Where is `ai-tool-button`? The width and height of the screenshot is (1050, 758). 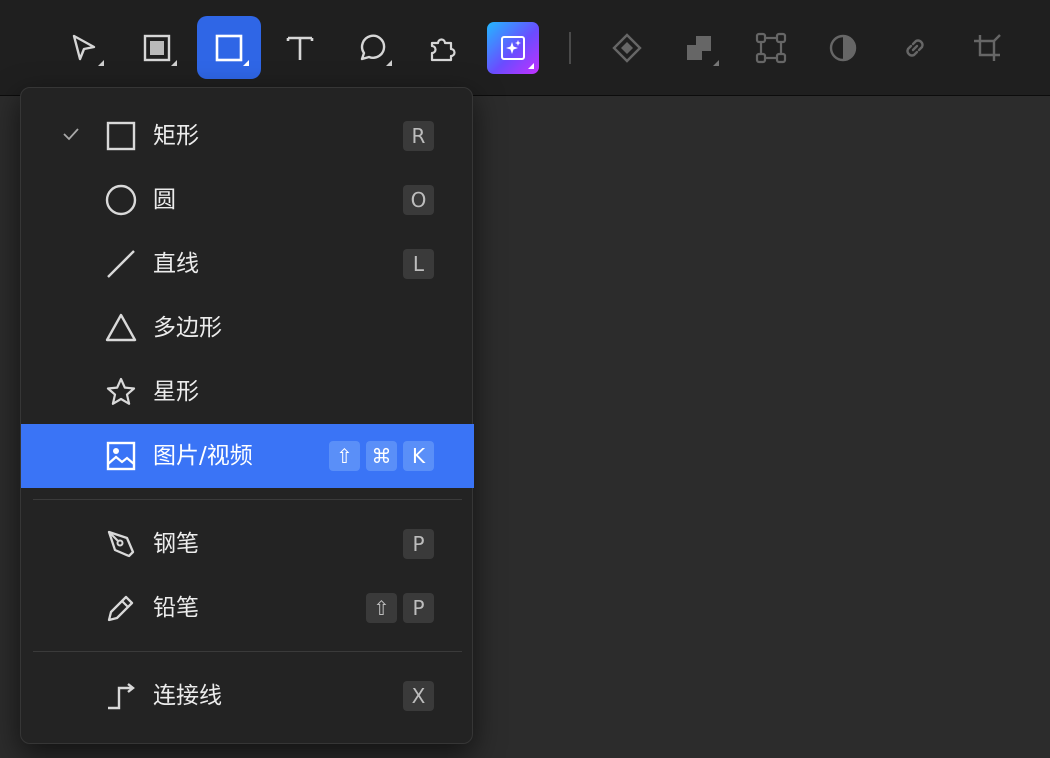
ai-tool-button is located at coordinates (513, 48).